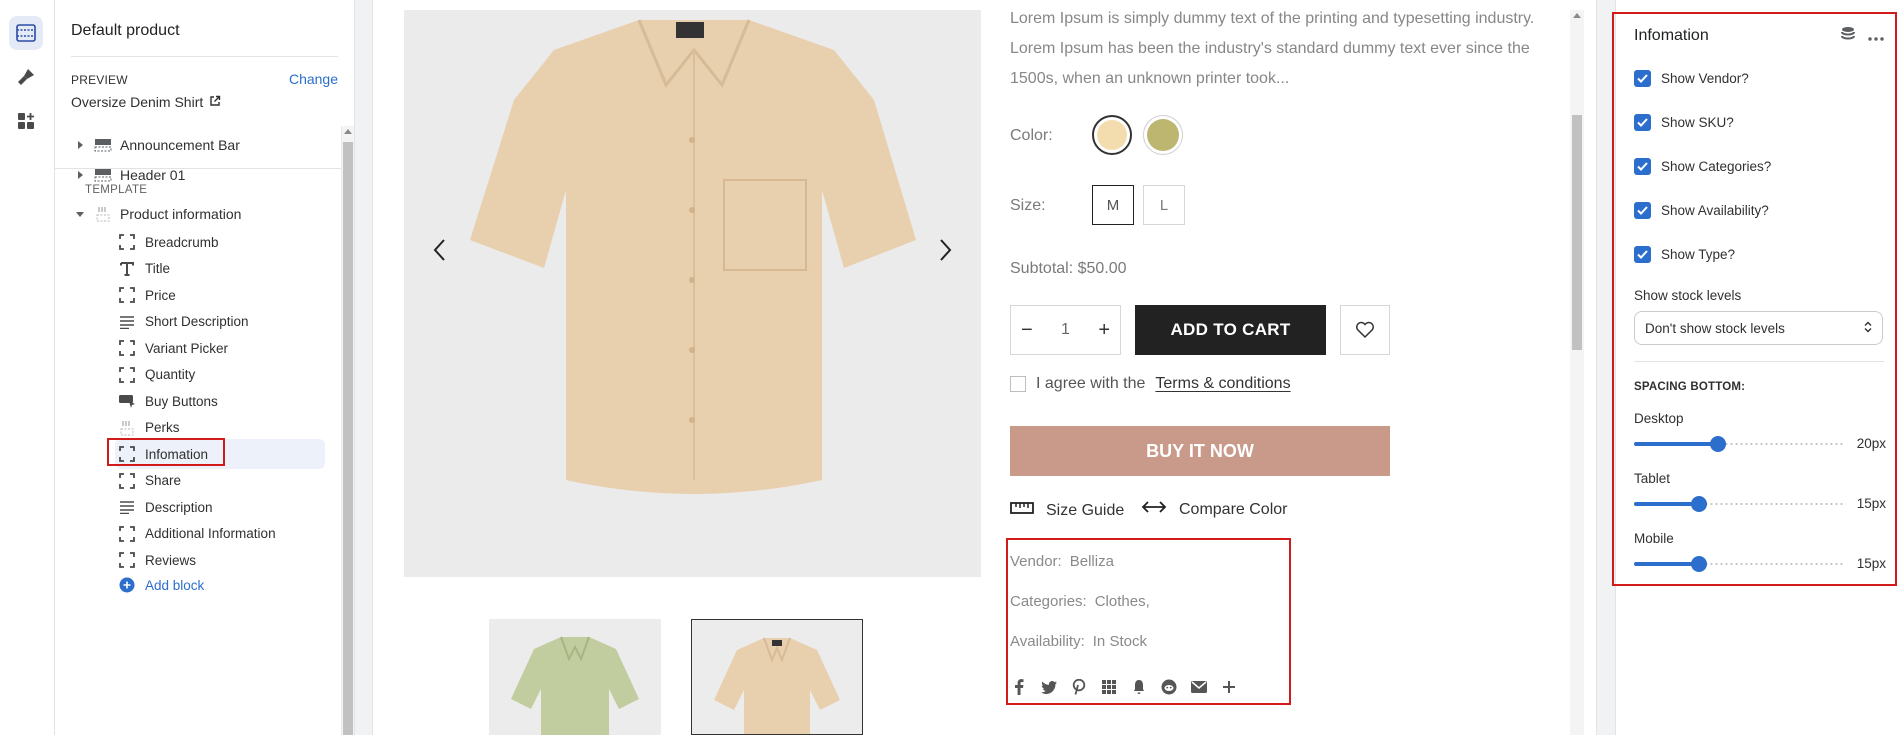 This screenshot has height=735, width=1900. What do you see at coordinates (440, 250) in the screenshot?
I see `prev-image-arrow` at bounding box center [440, 250].